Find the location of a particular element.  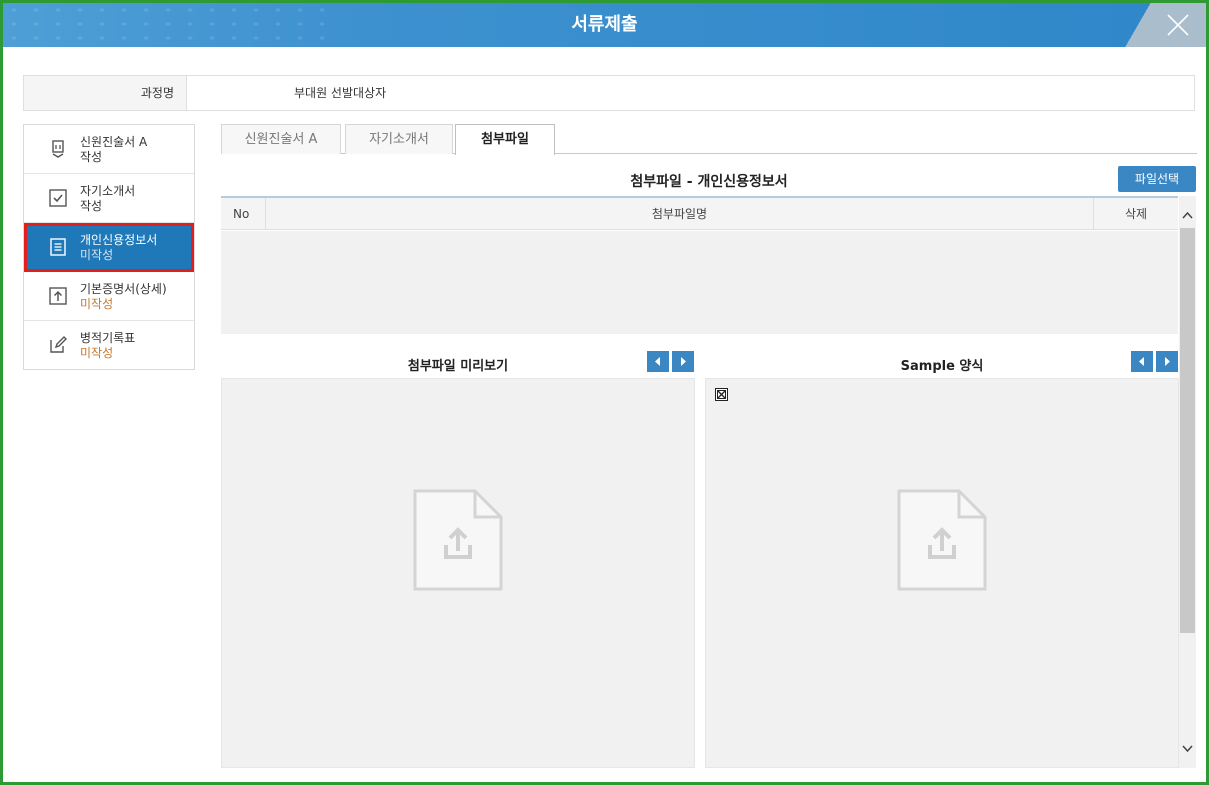

broken-image-icon is located at coordinates (721, 394).